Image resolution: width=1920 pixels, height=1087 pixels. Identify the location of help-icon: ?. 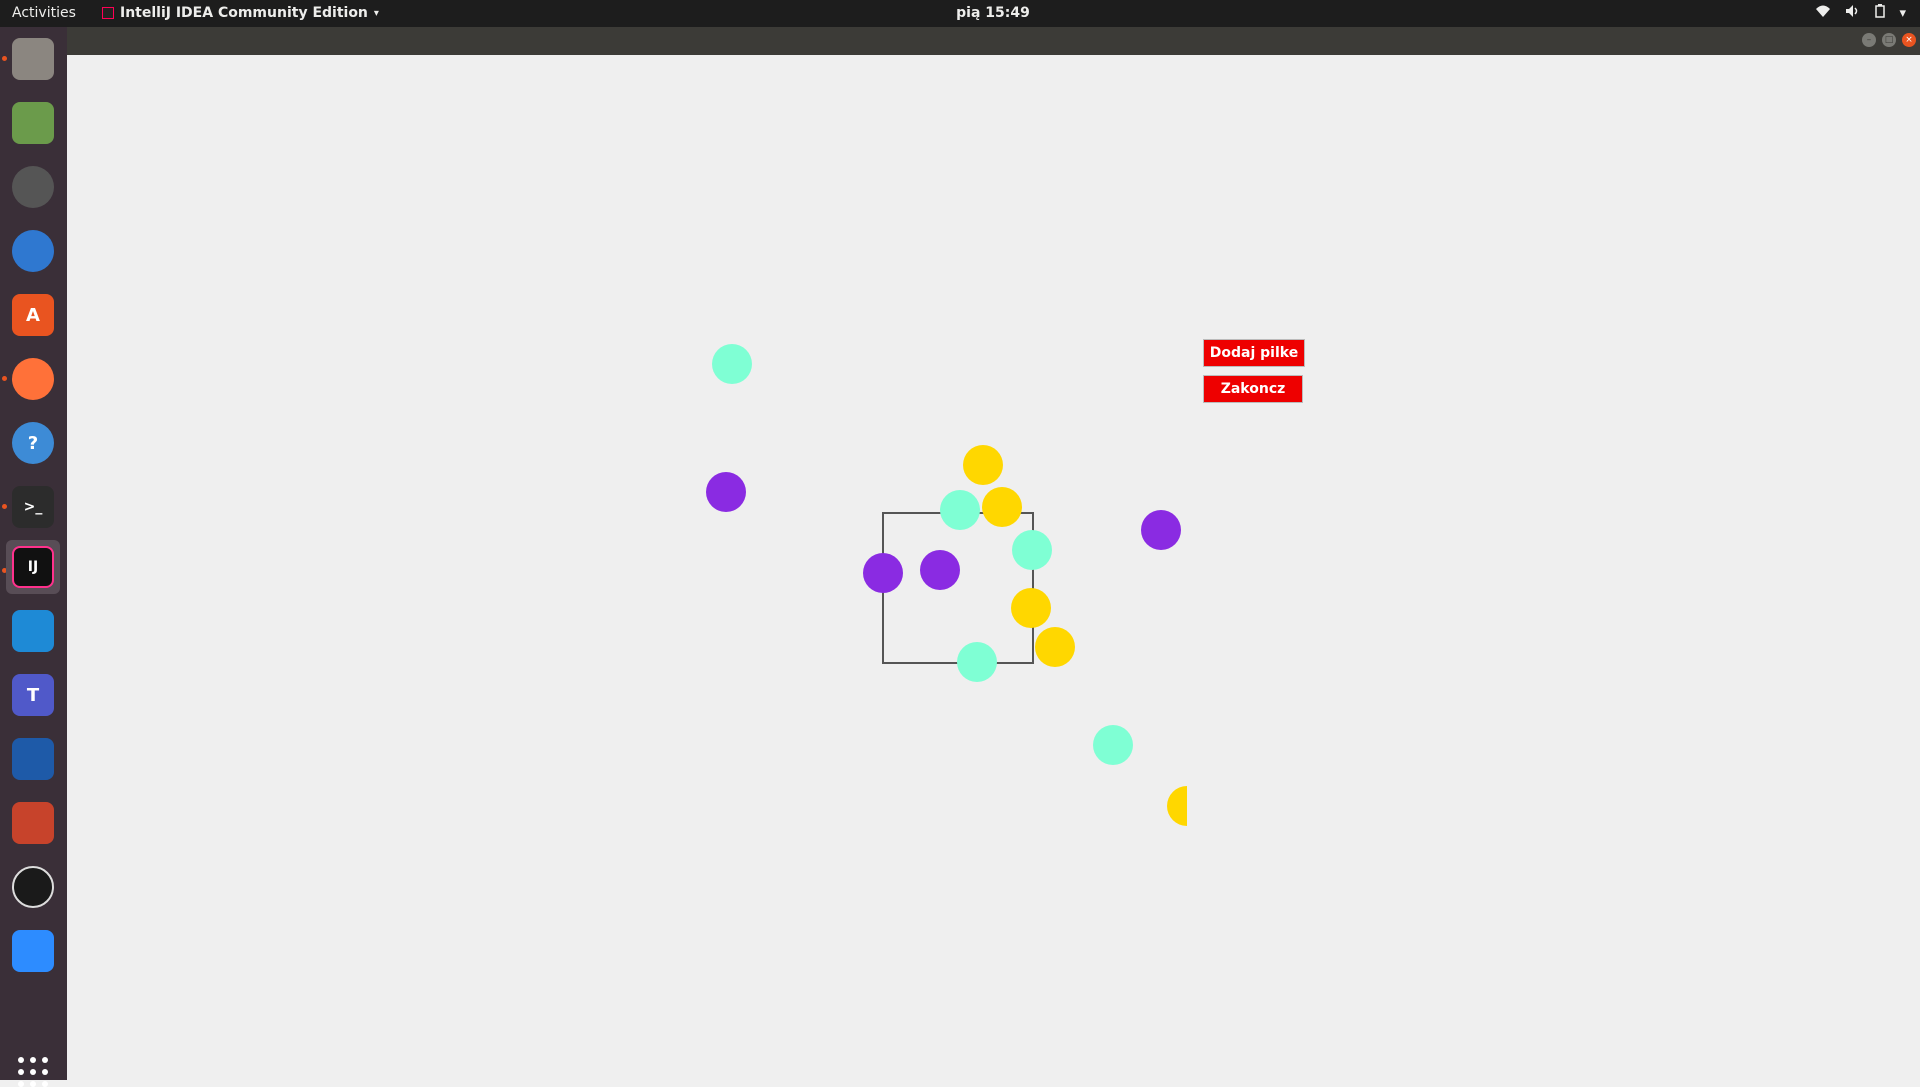
(33, 443).